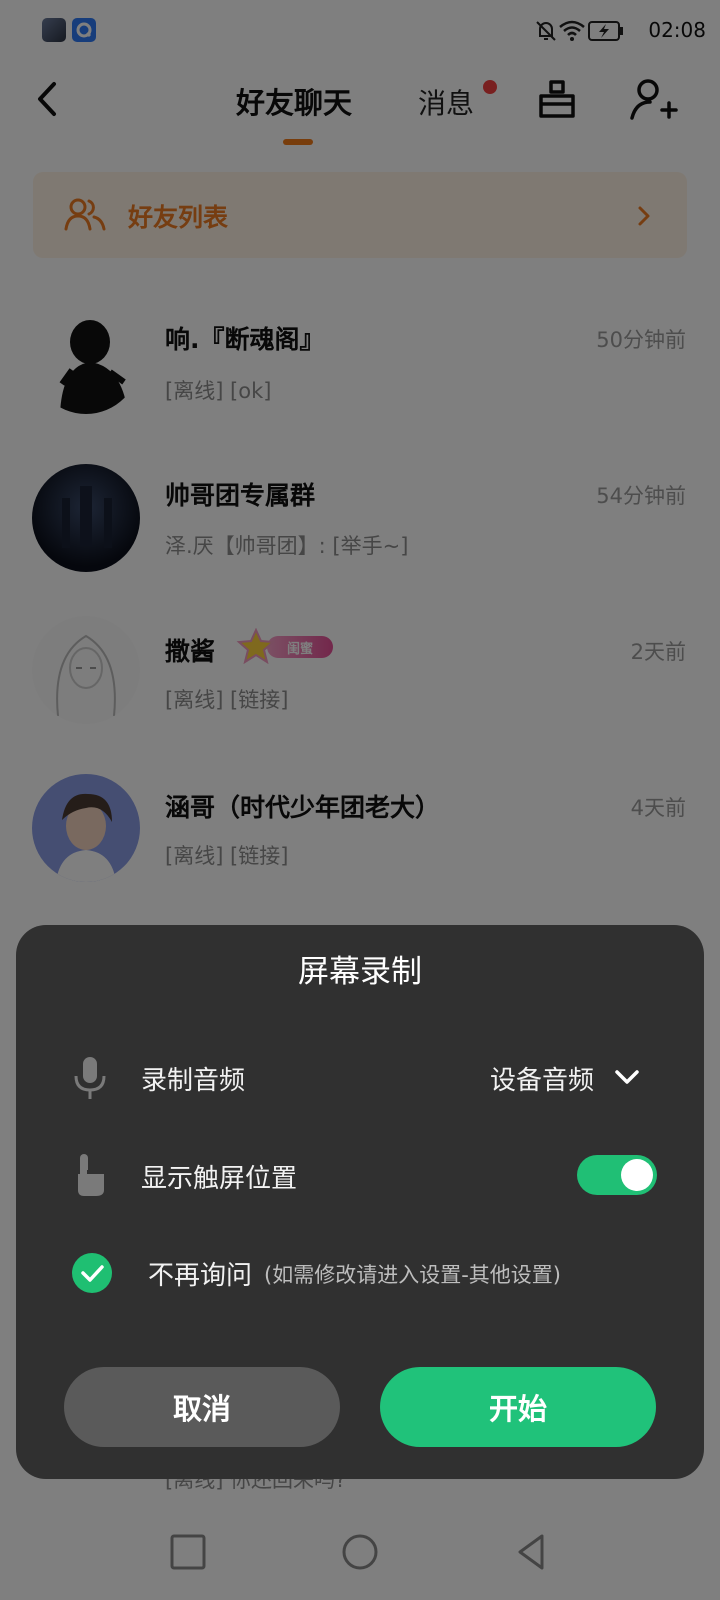  Describe the element at coordinates (637, 1175) in the screenshot. I see `toggle-knob` at that location.